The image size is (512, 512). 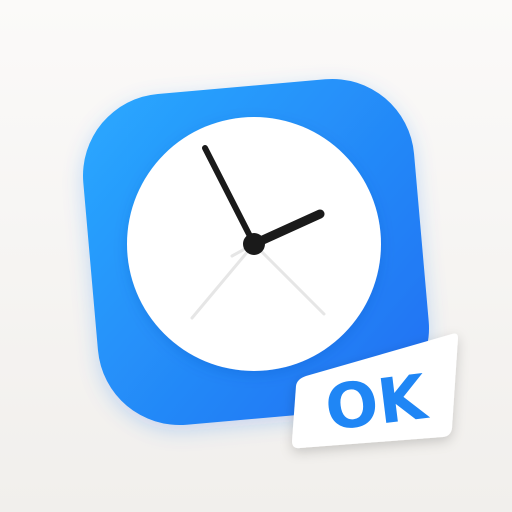 I want to click on clock-center-cap, so click(x=254, y=244).